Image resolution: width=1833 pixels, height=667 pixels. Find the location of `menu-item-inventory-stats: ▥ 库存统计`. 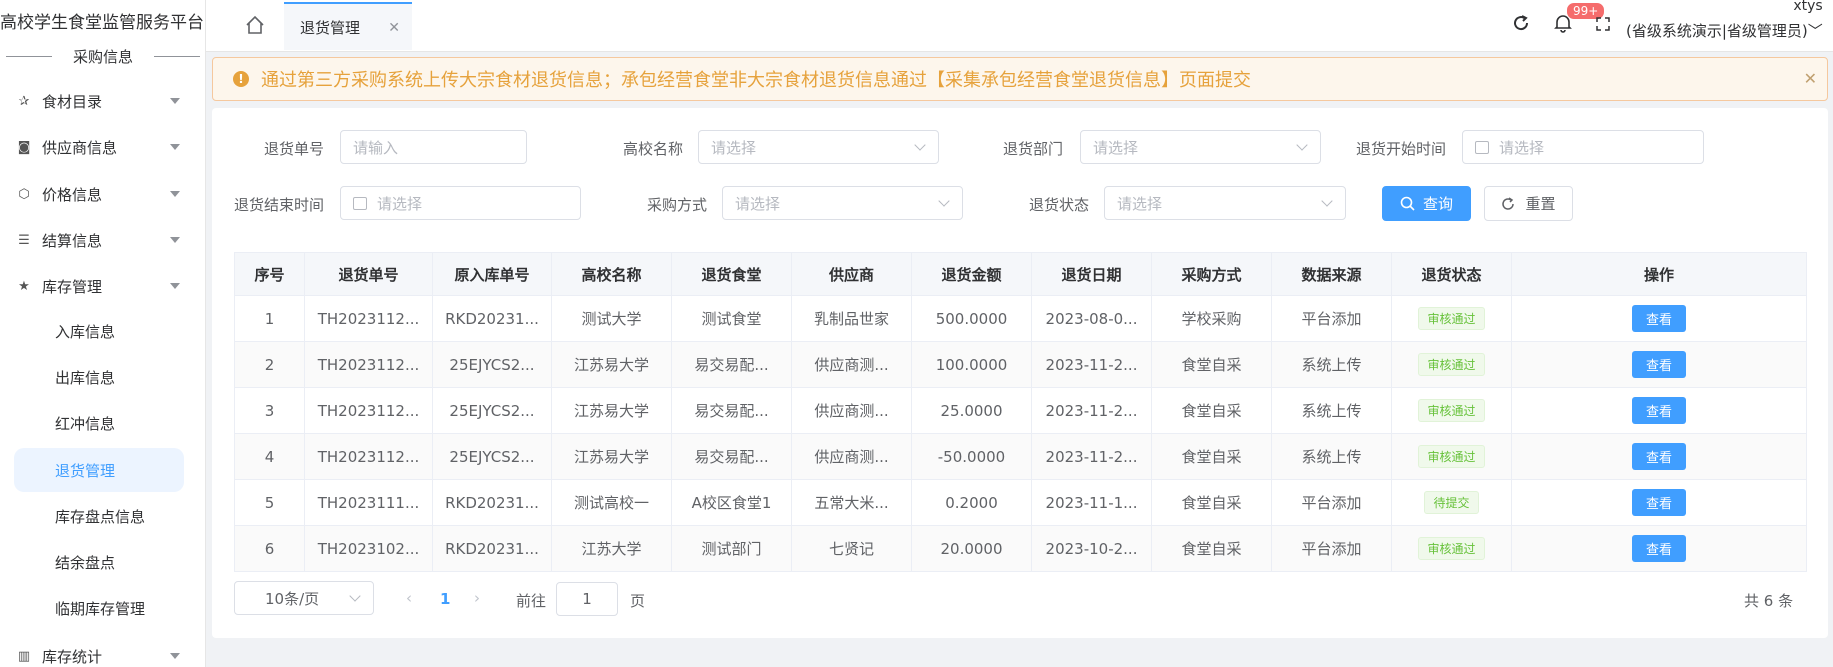

menu-item-inventory-stats: ▥ 库存统计 is located at coordinates (103, 652).